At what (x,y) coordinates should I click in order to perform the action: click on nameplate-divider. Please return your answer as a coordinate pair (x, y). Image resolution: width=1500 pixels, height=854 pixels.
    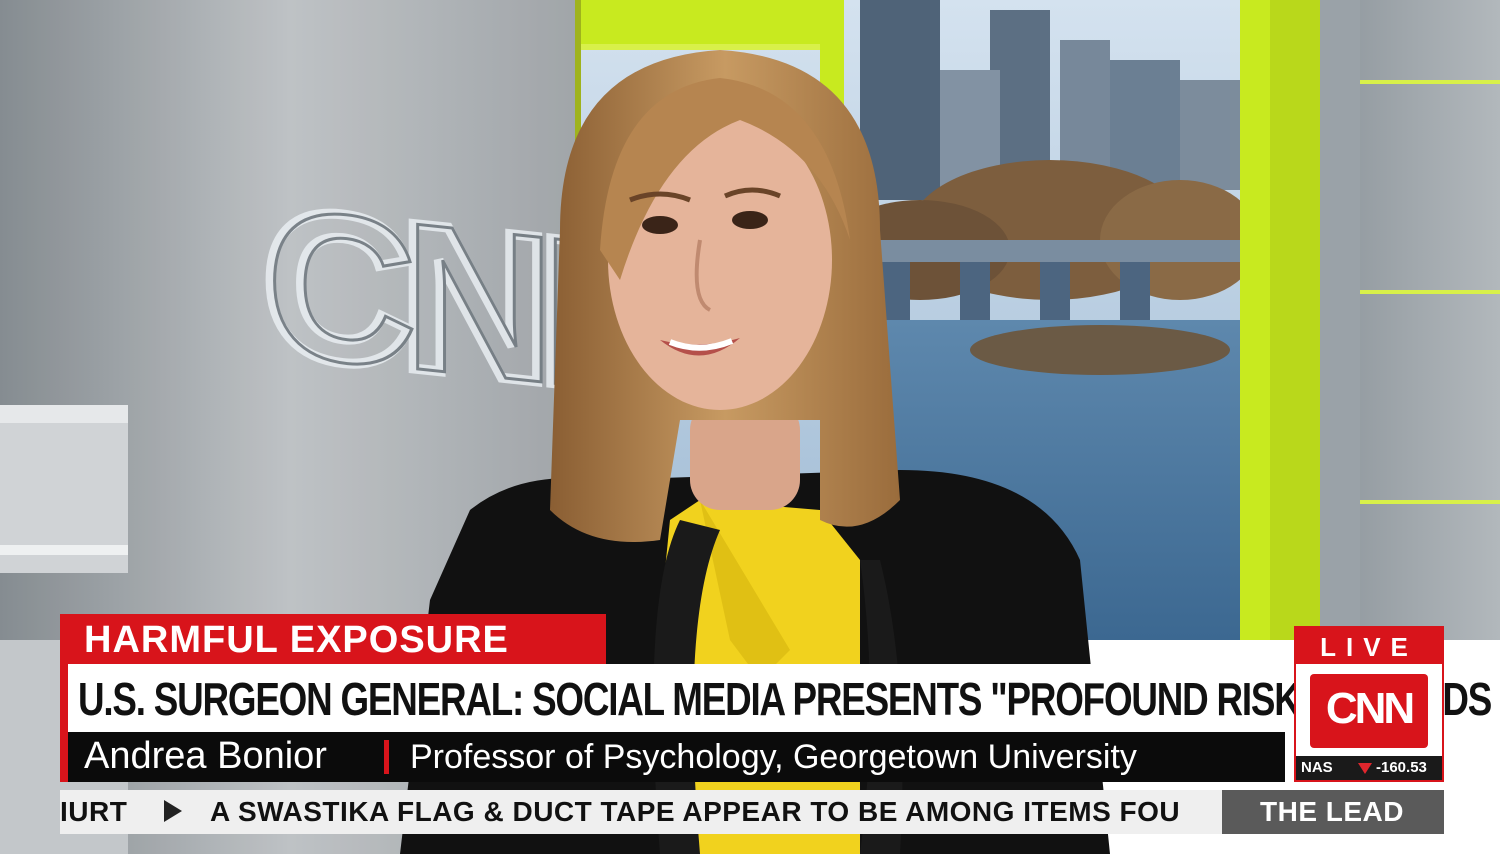
    Looking at the image, I should click on (386, 757).